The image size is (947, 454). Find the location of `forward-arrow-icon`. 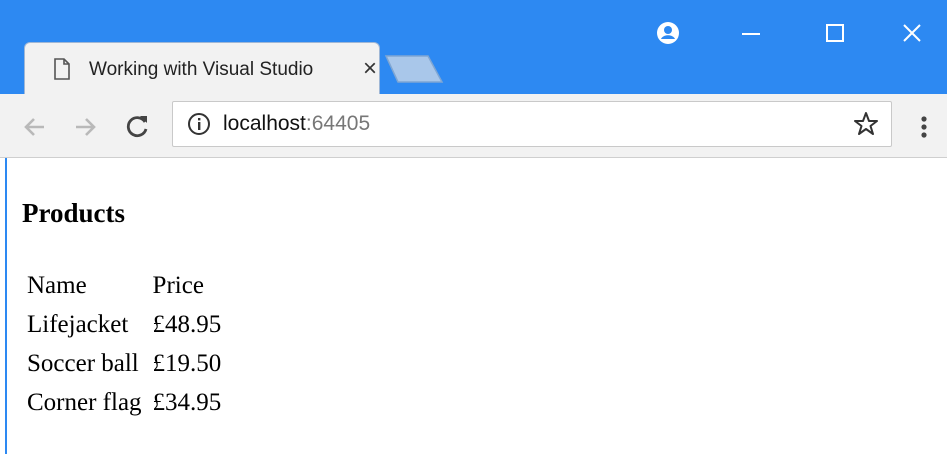

forward-arrow-icon is located at coordinates (85, 127).